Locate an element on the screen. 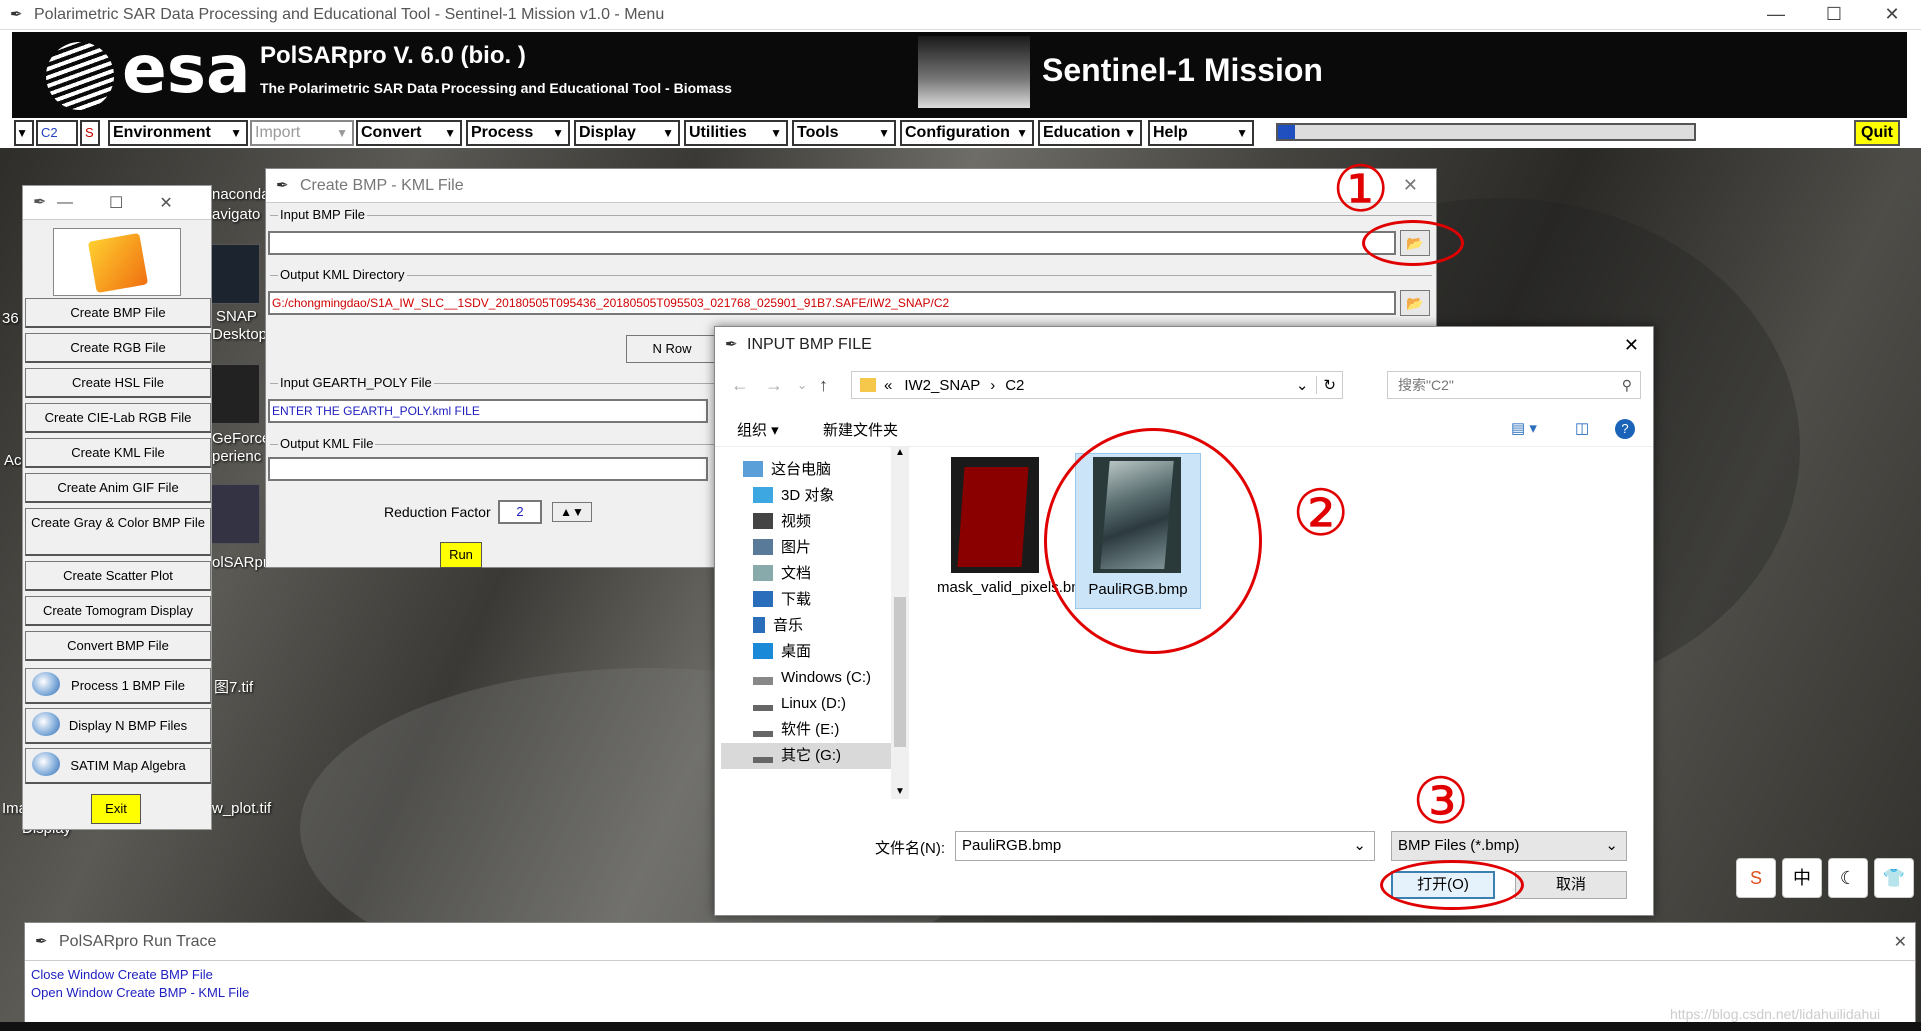 The height and width of the screenshot is (1031, 1921). menu-process: Process ▼ is located at coordinates (518, 133).